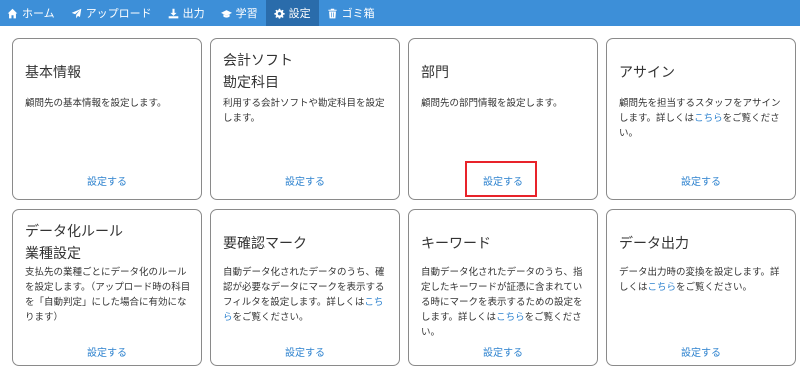  I want to click on download-icon, so click(173, 13).